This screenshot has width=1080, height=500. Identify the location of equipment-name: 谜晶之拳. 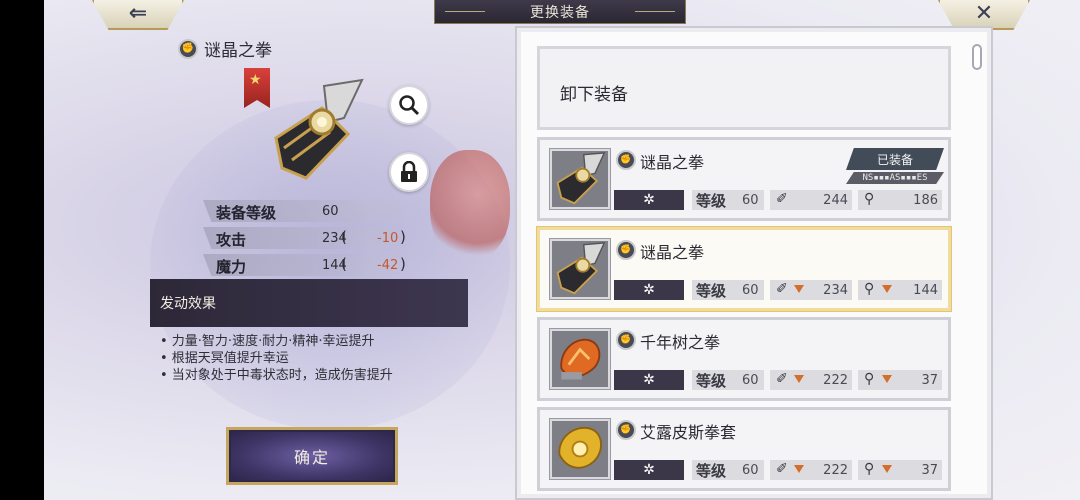
(672, 162).